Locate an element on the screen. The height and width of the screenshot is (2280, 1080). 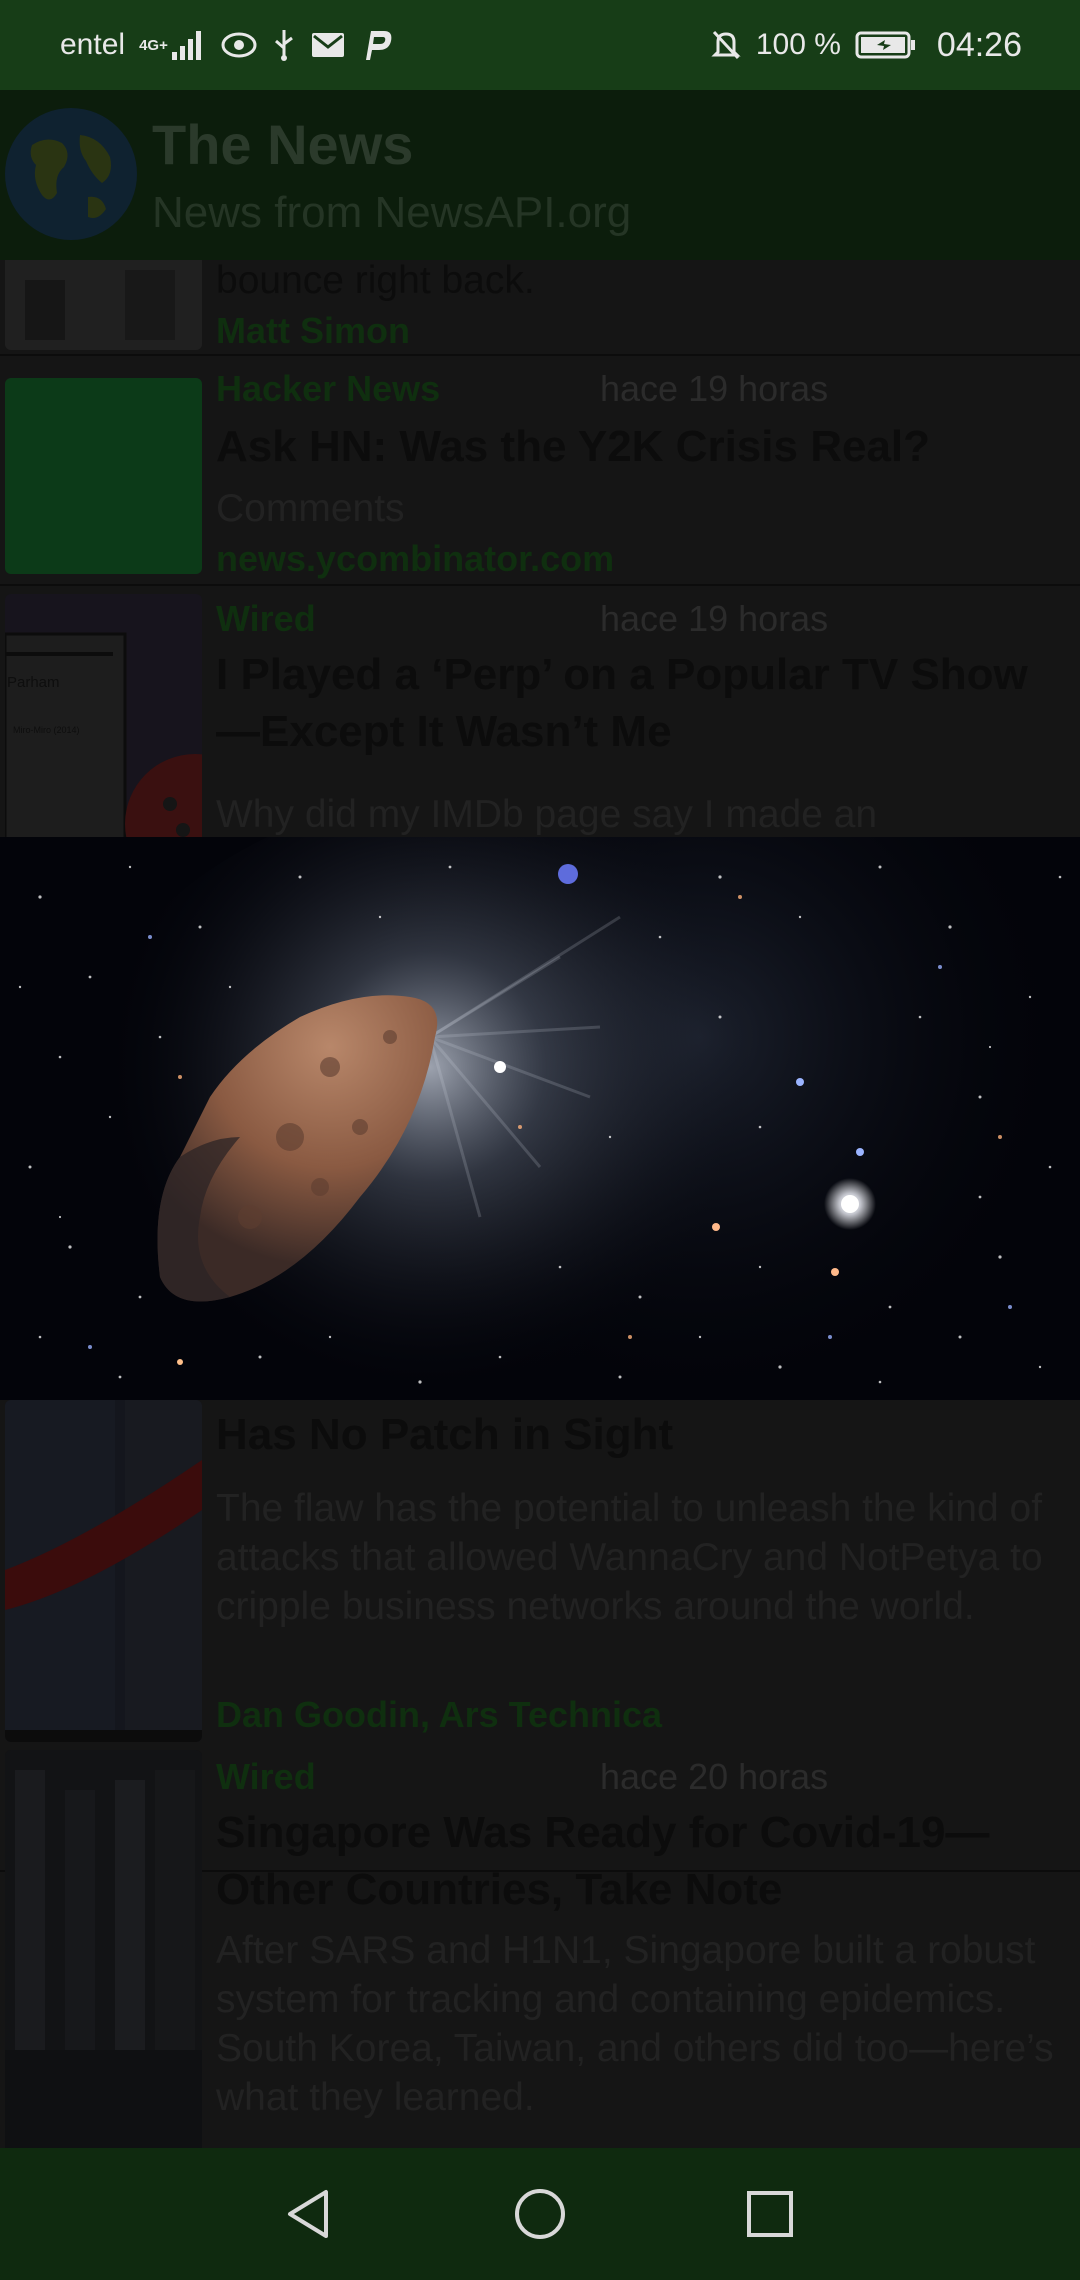
article-item: bounce right back. Matt Simon is located at coordinates (540, 308).